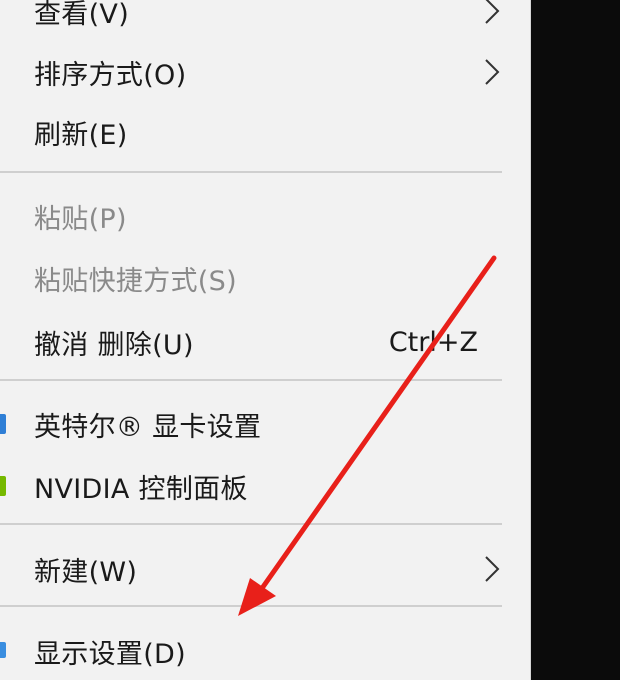 The width and height of the screenshot is (620, 680). Describe the element at coordinates (148, 427) in the screenshot. I see `menu-item-label: 英特尔® 显卡设置` at that location.